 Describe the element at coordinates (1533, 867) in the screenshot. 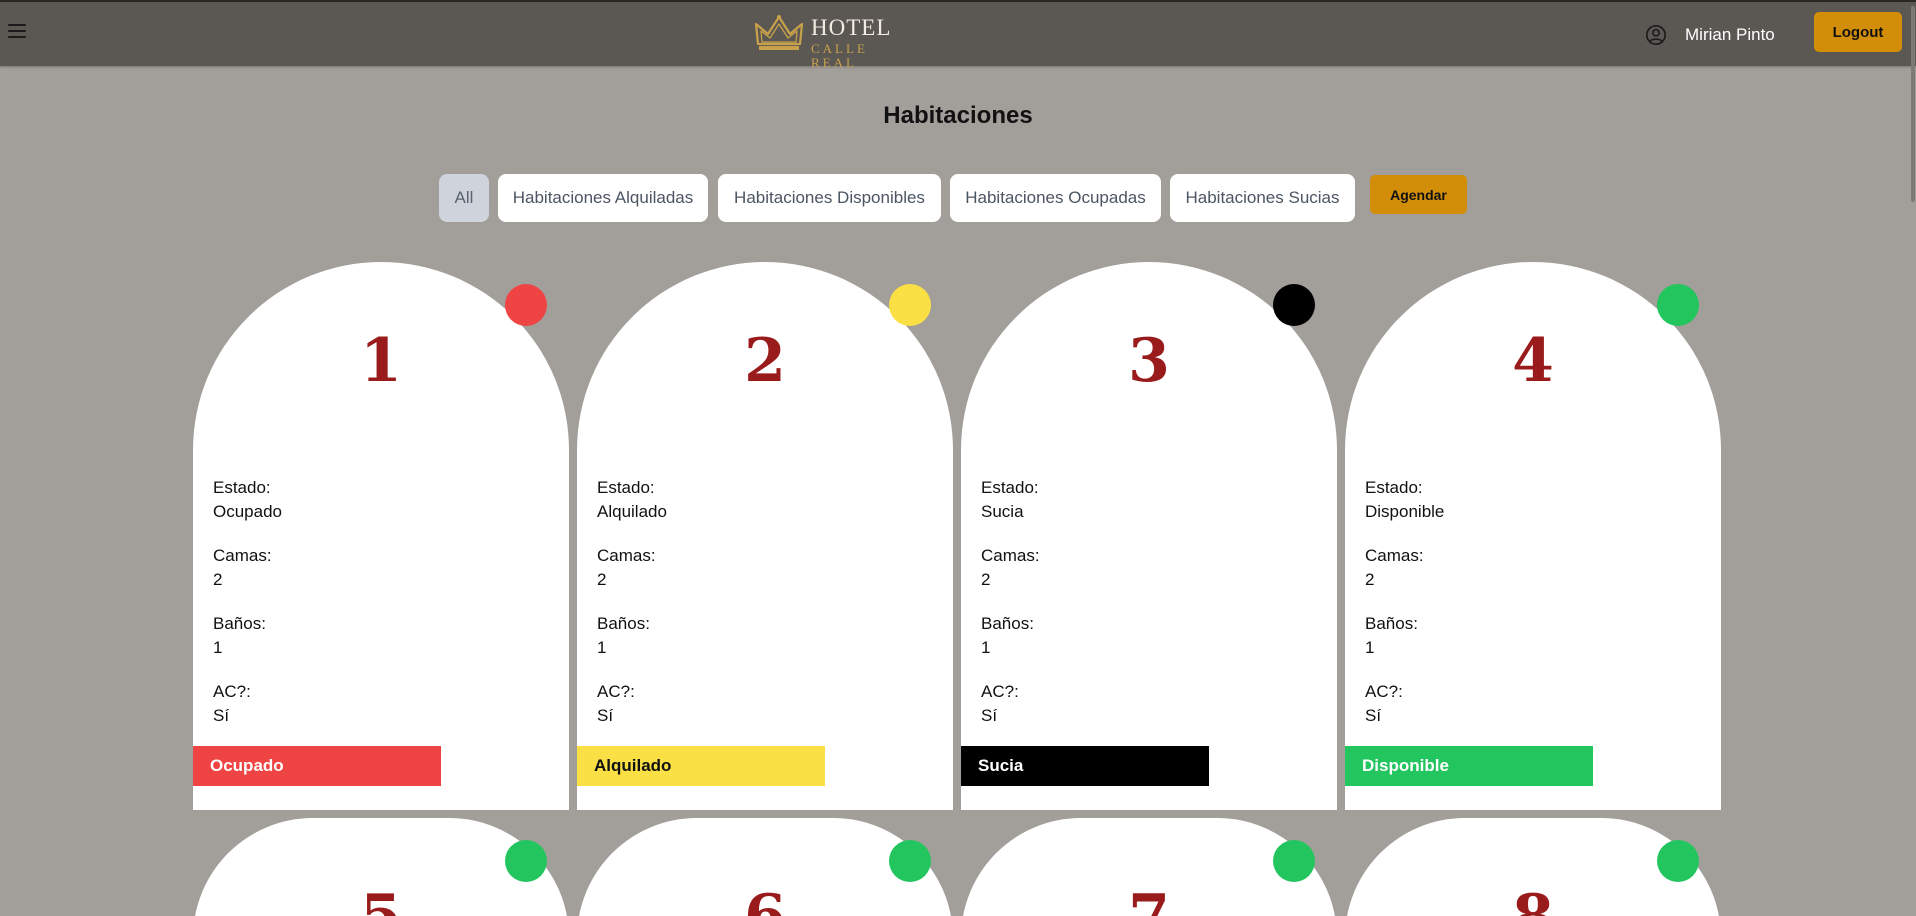

I see `room-card-8: 8` at that location.